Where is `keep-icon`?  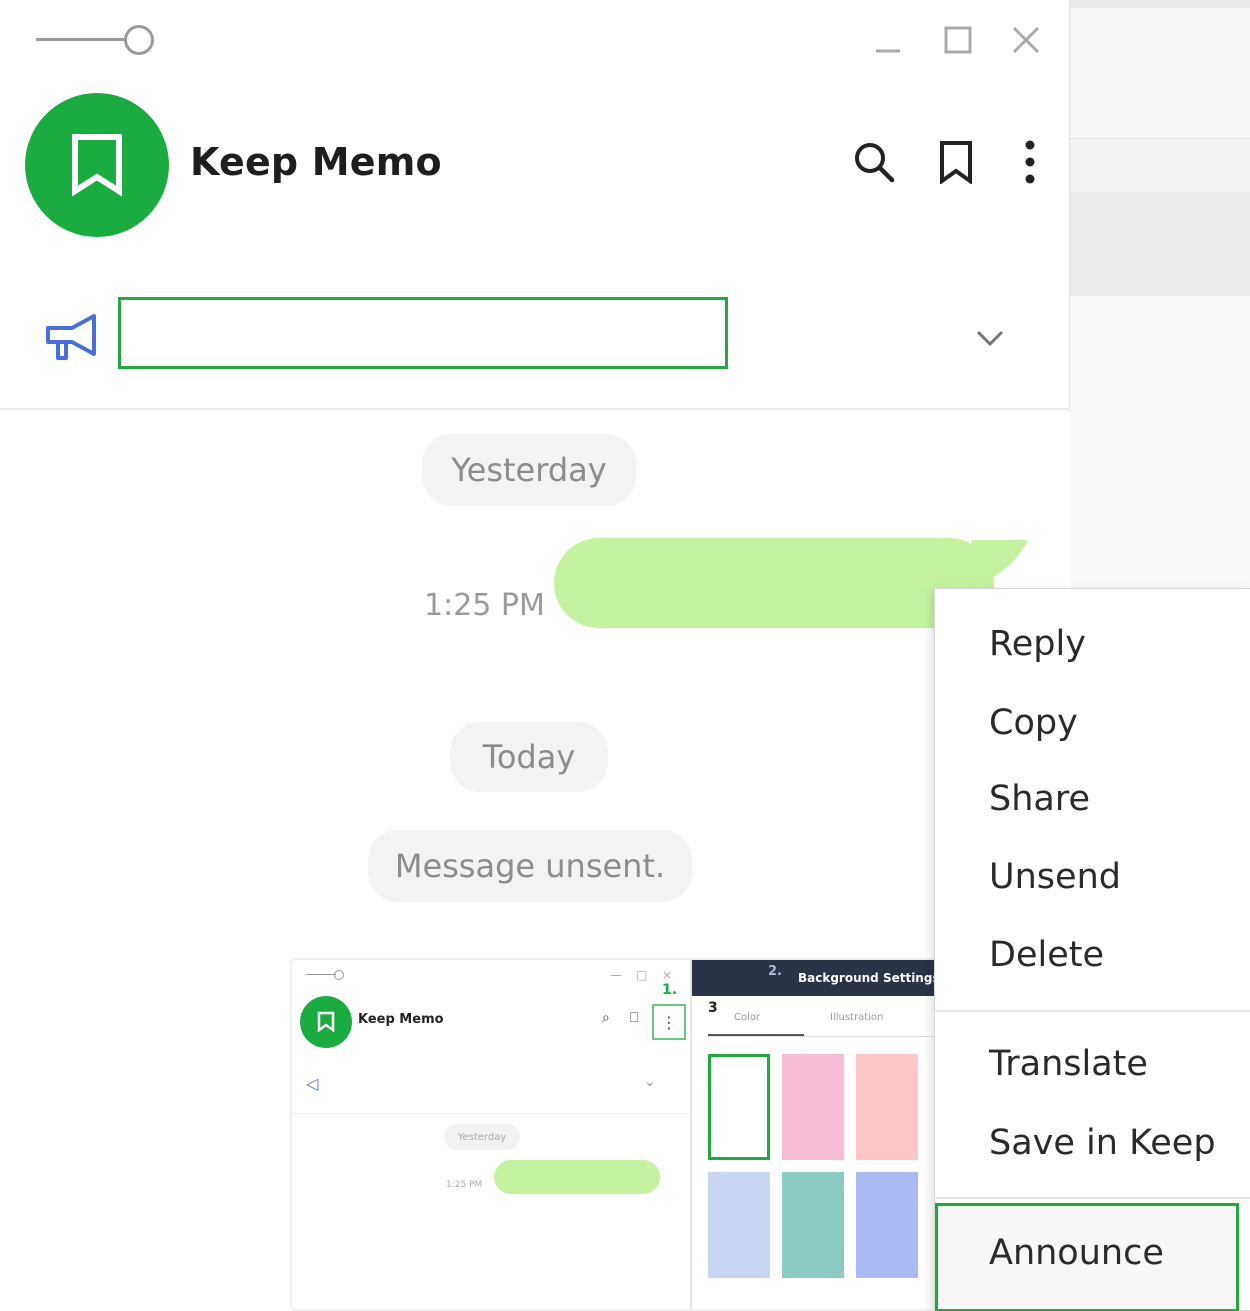 keep-icon is located at coordinates (956, 162).